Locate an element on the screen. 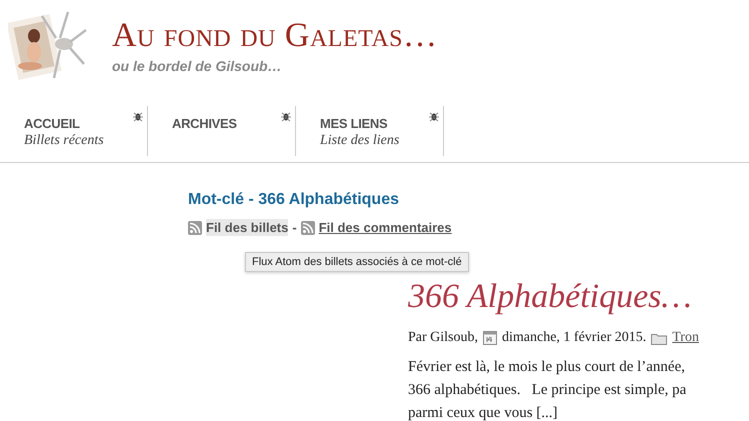 The image size is (749, 421). nav-link: ARCHIVES is located at coordinates (233, 123).